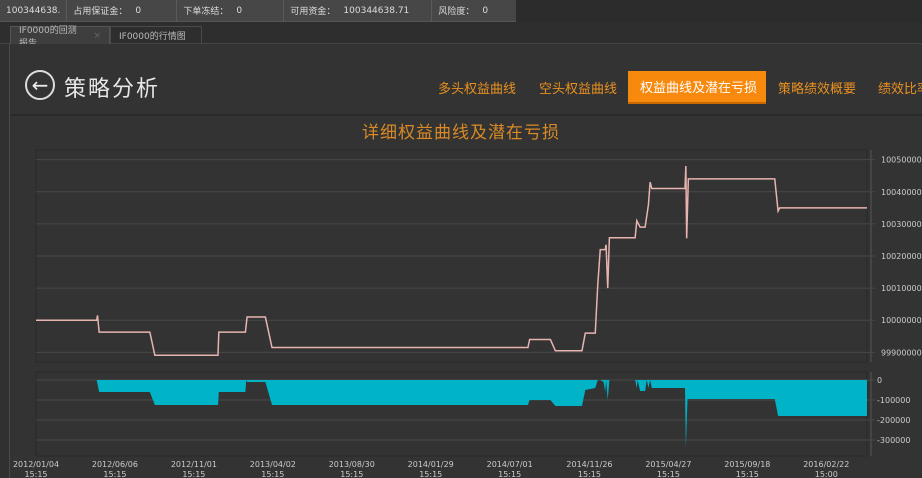  I want to click on y-tick-label: 99900000, so click(901, 352).